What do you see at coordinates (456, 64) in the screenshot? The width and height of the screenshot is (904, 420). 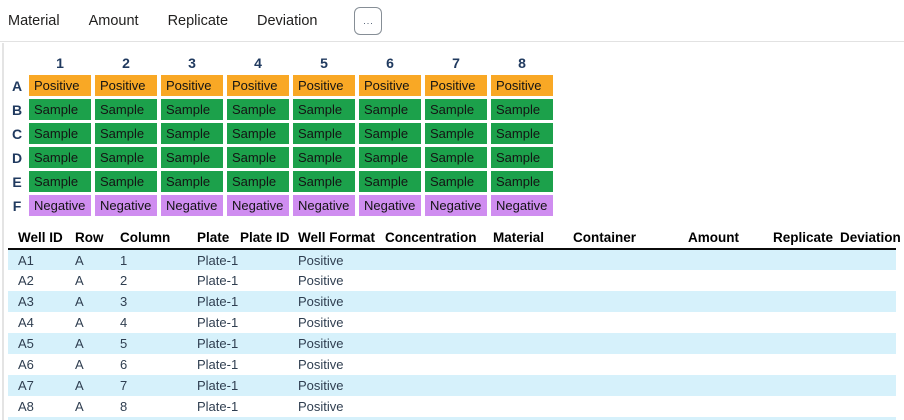 I see `plate-column-header: 7` at bounding box center [456, 64].